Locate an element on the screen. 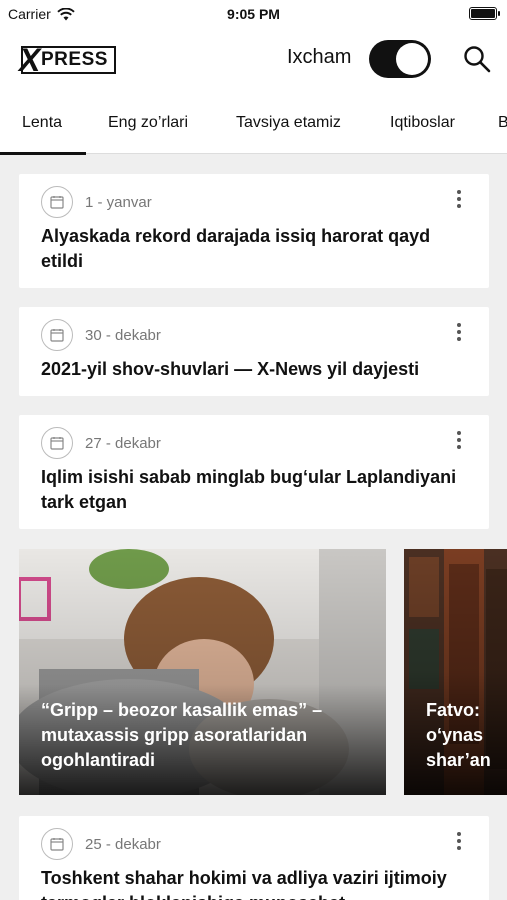 The image size is (507, 900). status-time: 9:05 PM is located at coordinates (253, 14).